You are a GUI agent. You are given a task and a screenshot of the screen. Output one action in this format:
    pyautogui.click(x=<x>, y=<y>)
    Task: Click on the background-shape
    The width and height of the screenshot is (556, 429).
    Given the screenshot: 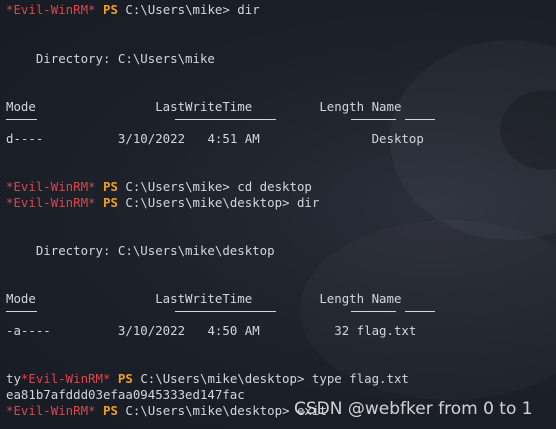 What is the action you would take?
    pyautogui.click(x=528, y=130)
    